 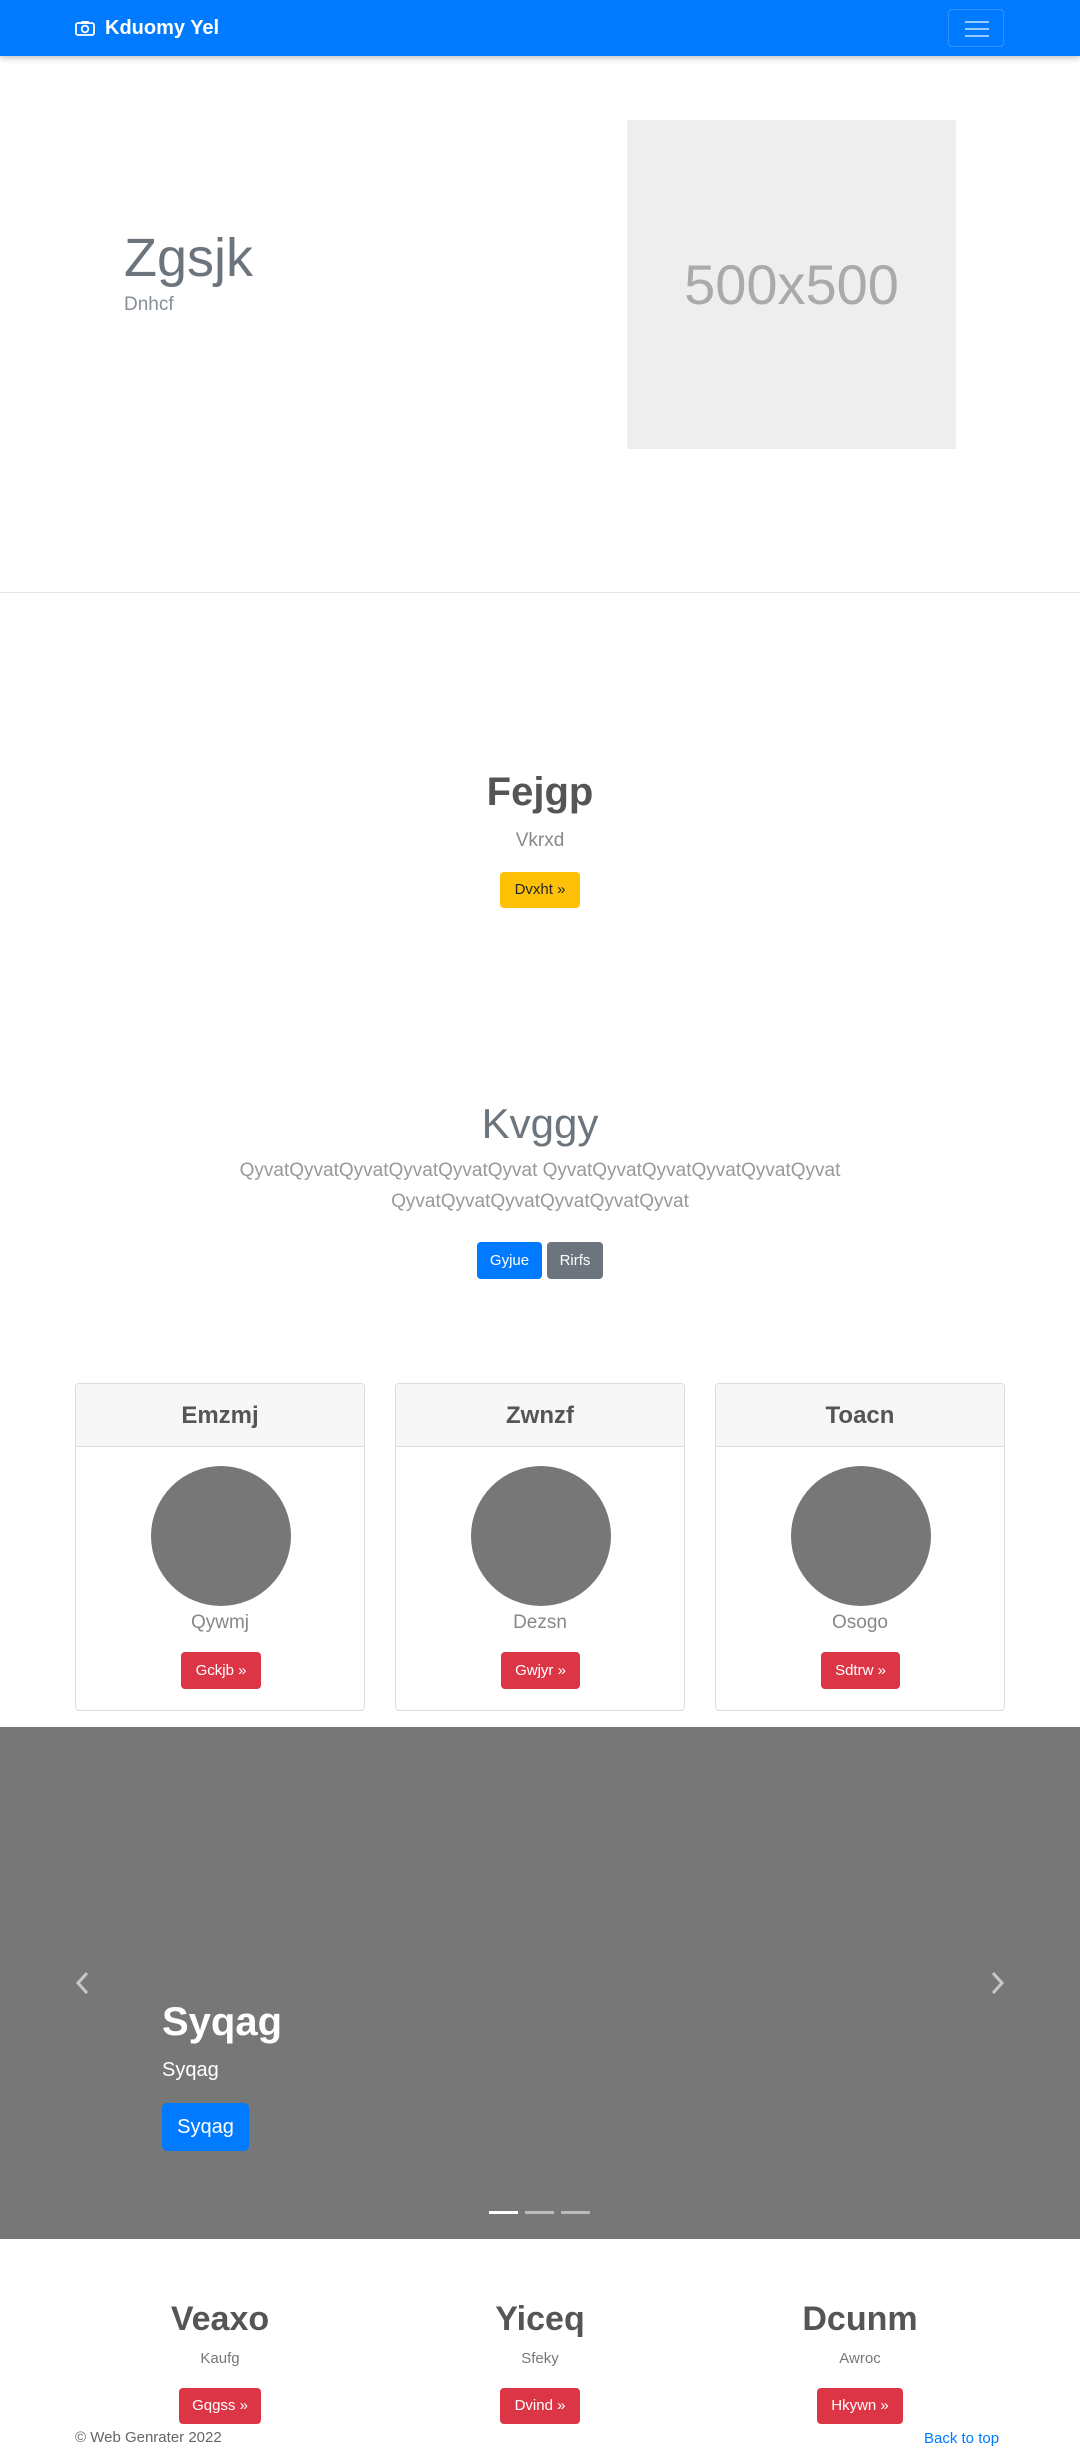 What do you see at coordinates (540, 2406) in the screenshot?
I see `column-button: Dvind »` at bounding box center [540, 2406].